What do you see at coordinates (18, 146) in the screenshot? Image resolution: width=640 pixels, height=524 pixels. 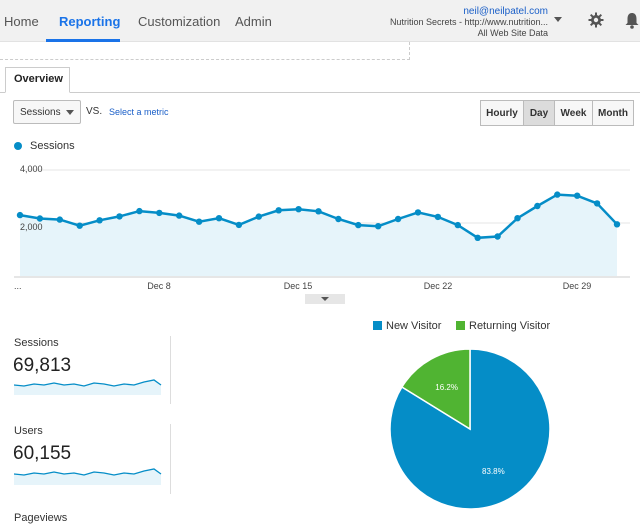 I see `sessions-legend-dot` at bounding box center [18, 146].